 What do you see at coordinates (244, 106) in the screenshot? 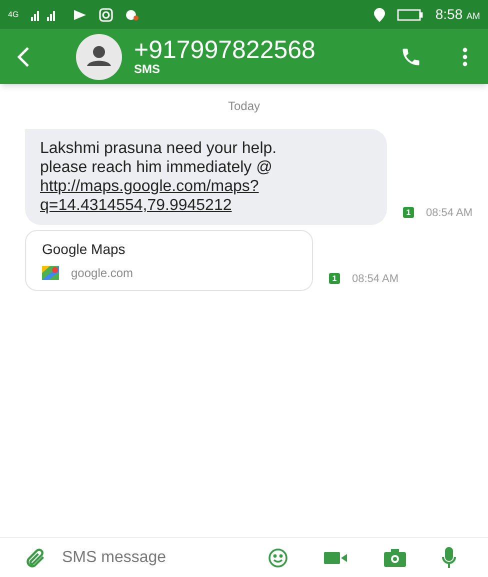
I see `date-divider: Today` at bounding box center [244, 106].